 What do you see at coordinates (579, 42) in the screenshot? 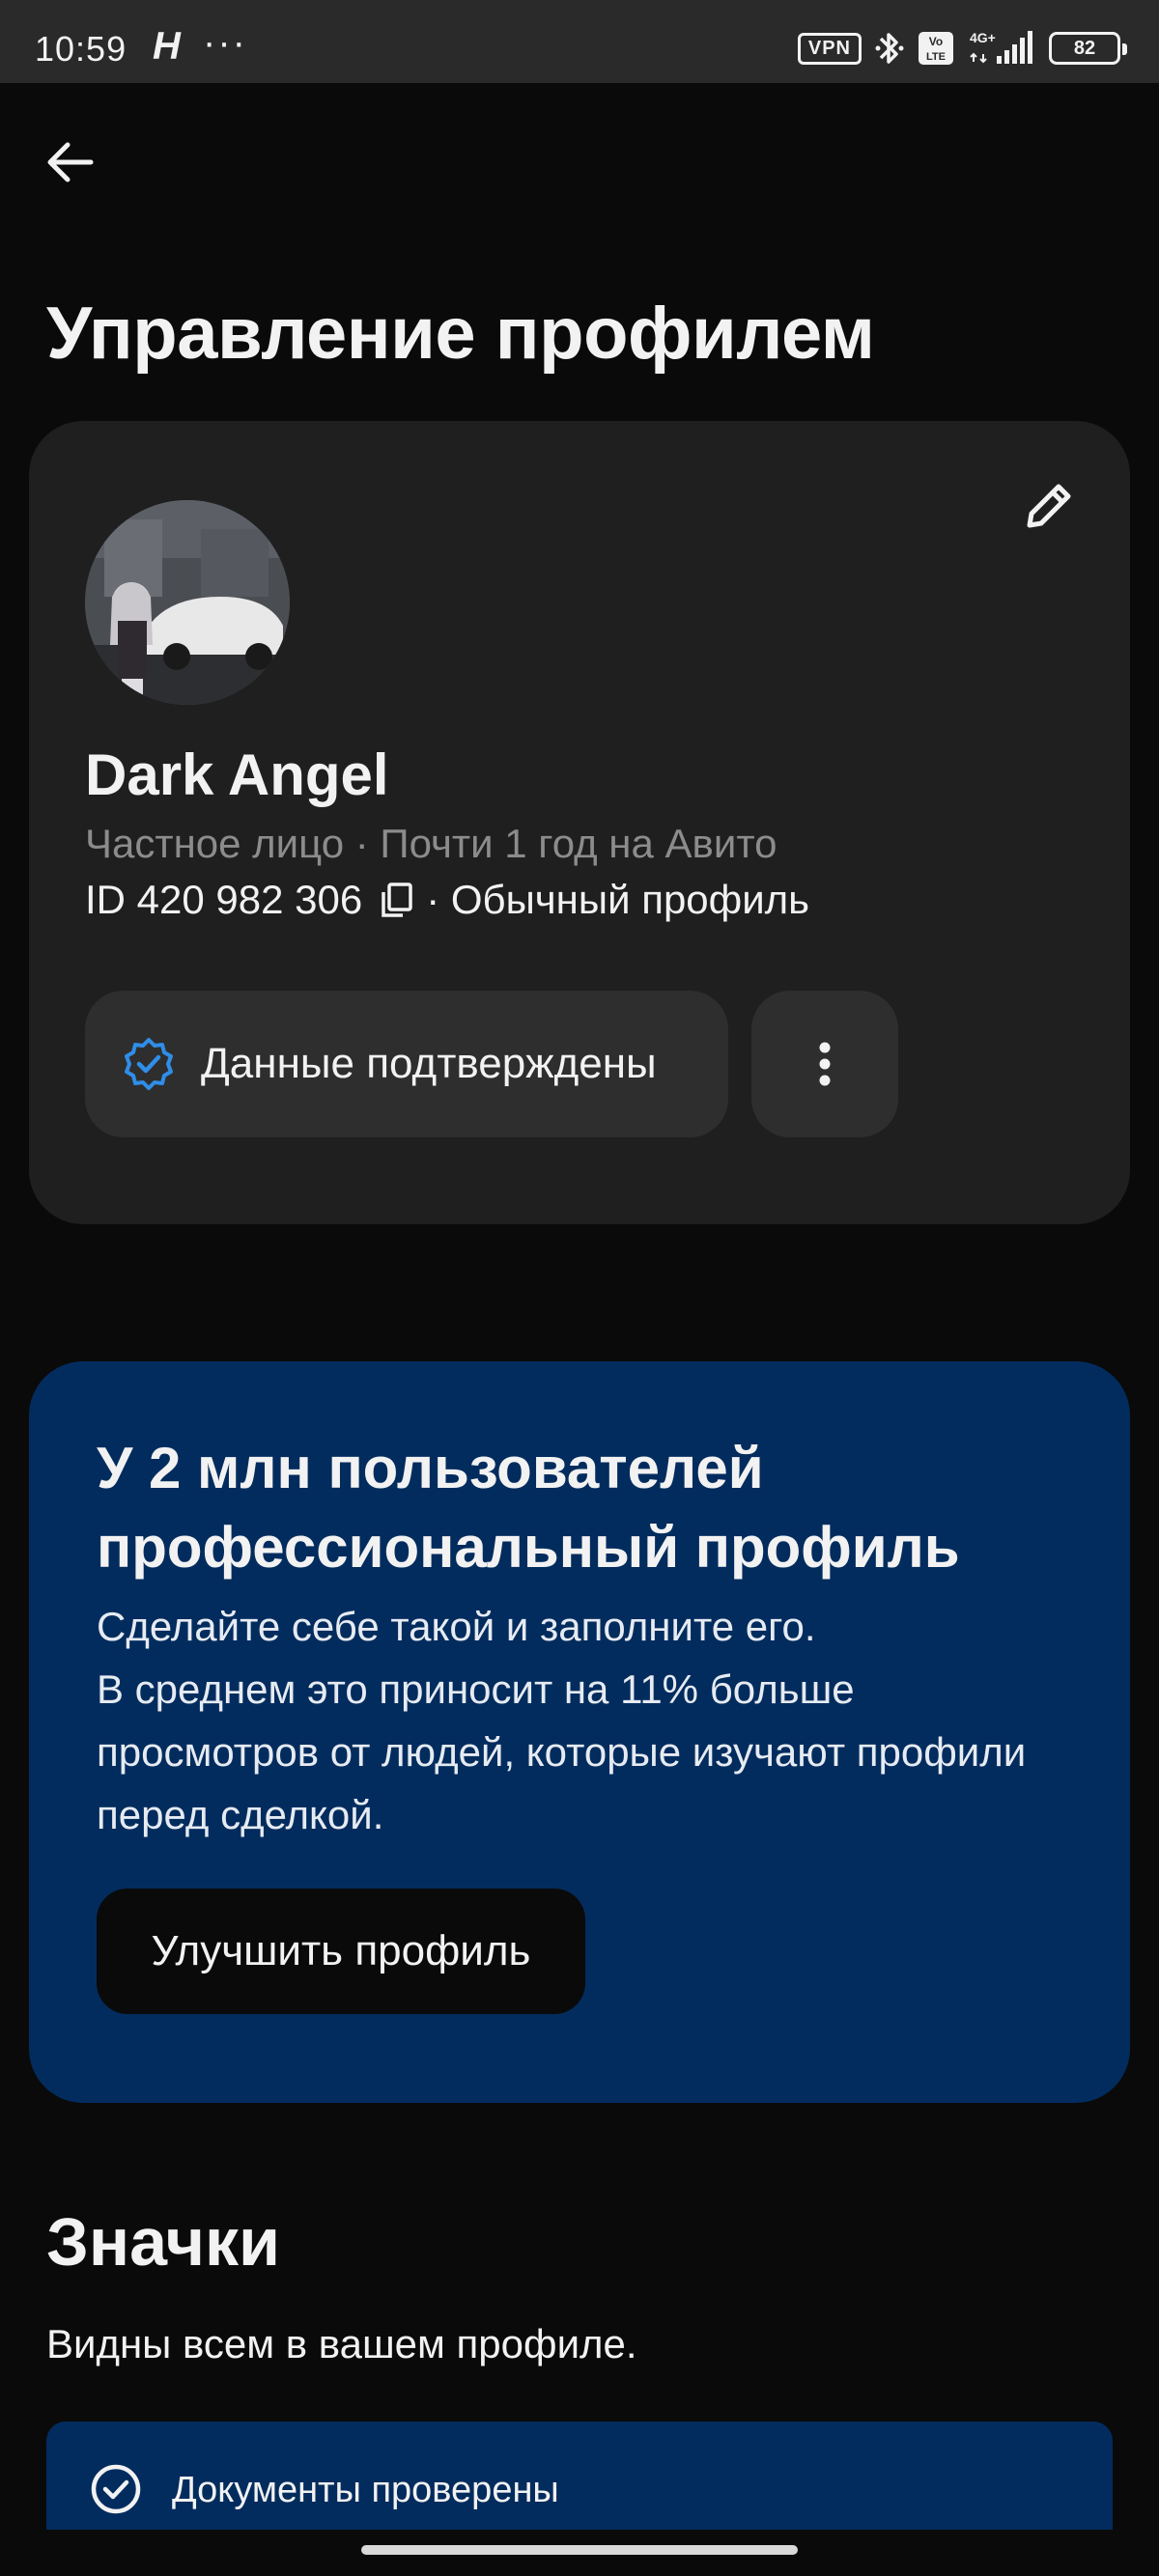
I see `status-bar: 10:59 H ··· VPN Vo LTE 4G+ 82` at bounding box center [579, 42].